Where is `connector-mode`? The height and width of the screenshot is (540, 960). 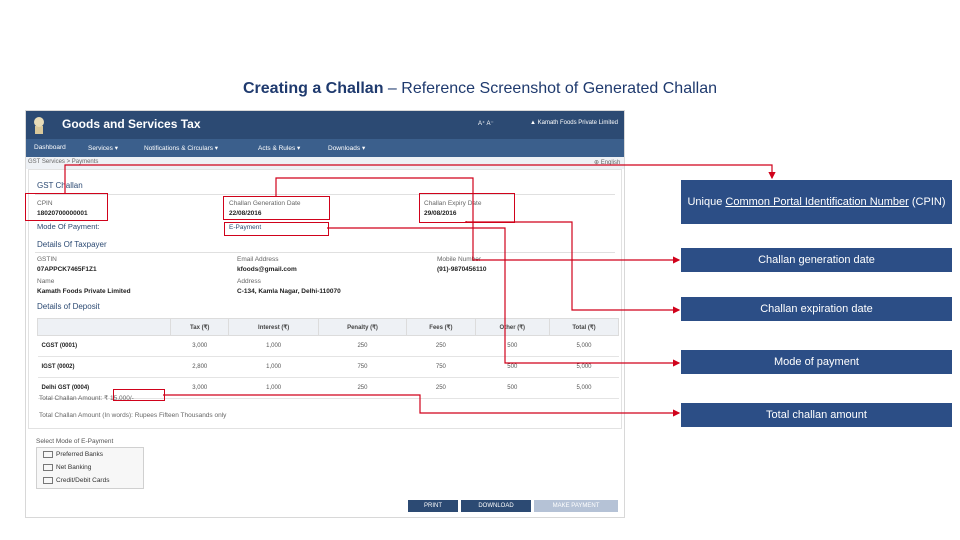 connector-mode is located at coordinates (504, 297).